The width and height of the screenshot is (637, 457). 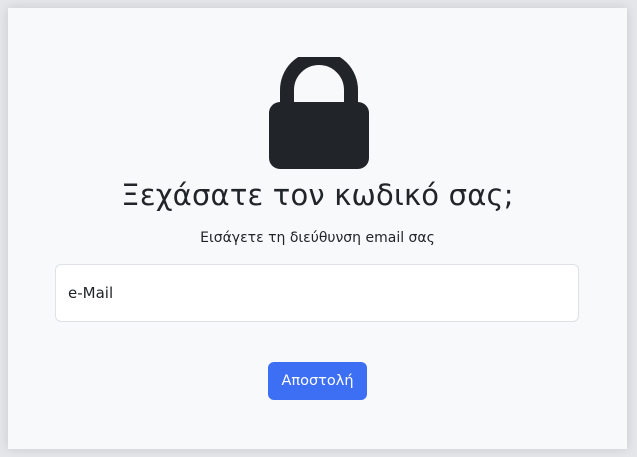 I want to click on submit-button: Αποστολή, so click(x=317, y=381).